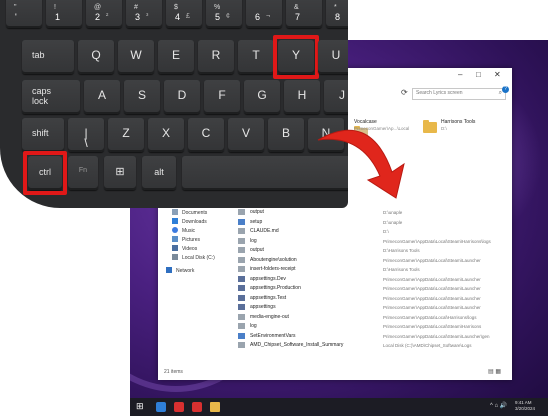 The width and height of the screenshot is (548, 416). Describe the element at coordinates (189, 222) in the screenshot. I see `nav-item-downloads: Downloads` at that location.